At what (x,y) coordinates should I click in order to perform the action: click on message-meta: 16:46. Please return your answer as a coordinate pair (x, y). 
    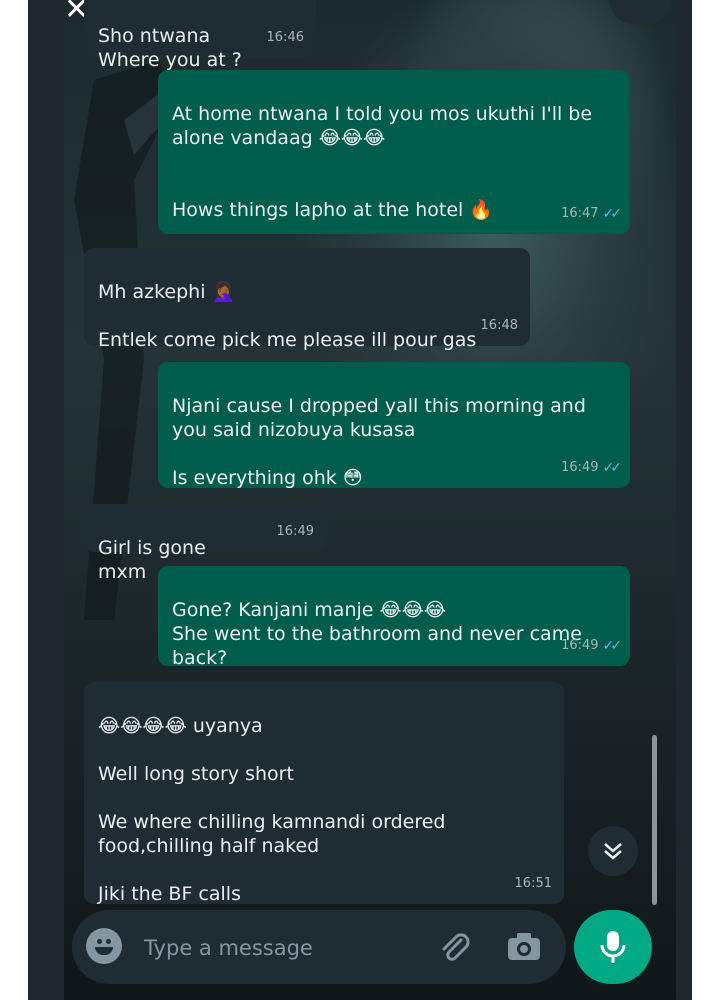
    Looking at the image, I should click on (285, 38).